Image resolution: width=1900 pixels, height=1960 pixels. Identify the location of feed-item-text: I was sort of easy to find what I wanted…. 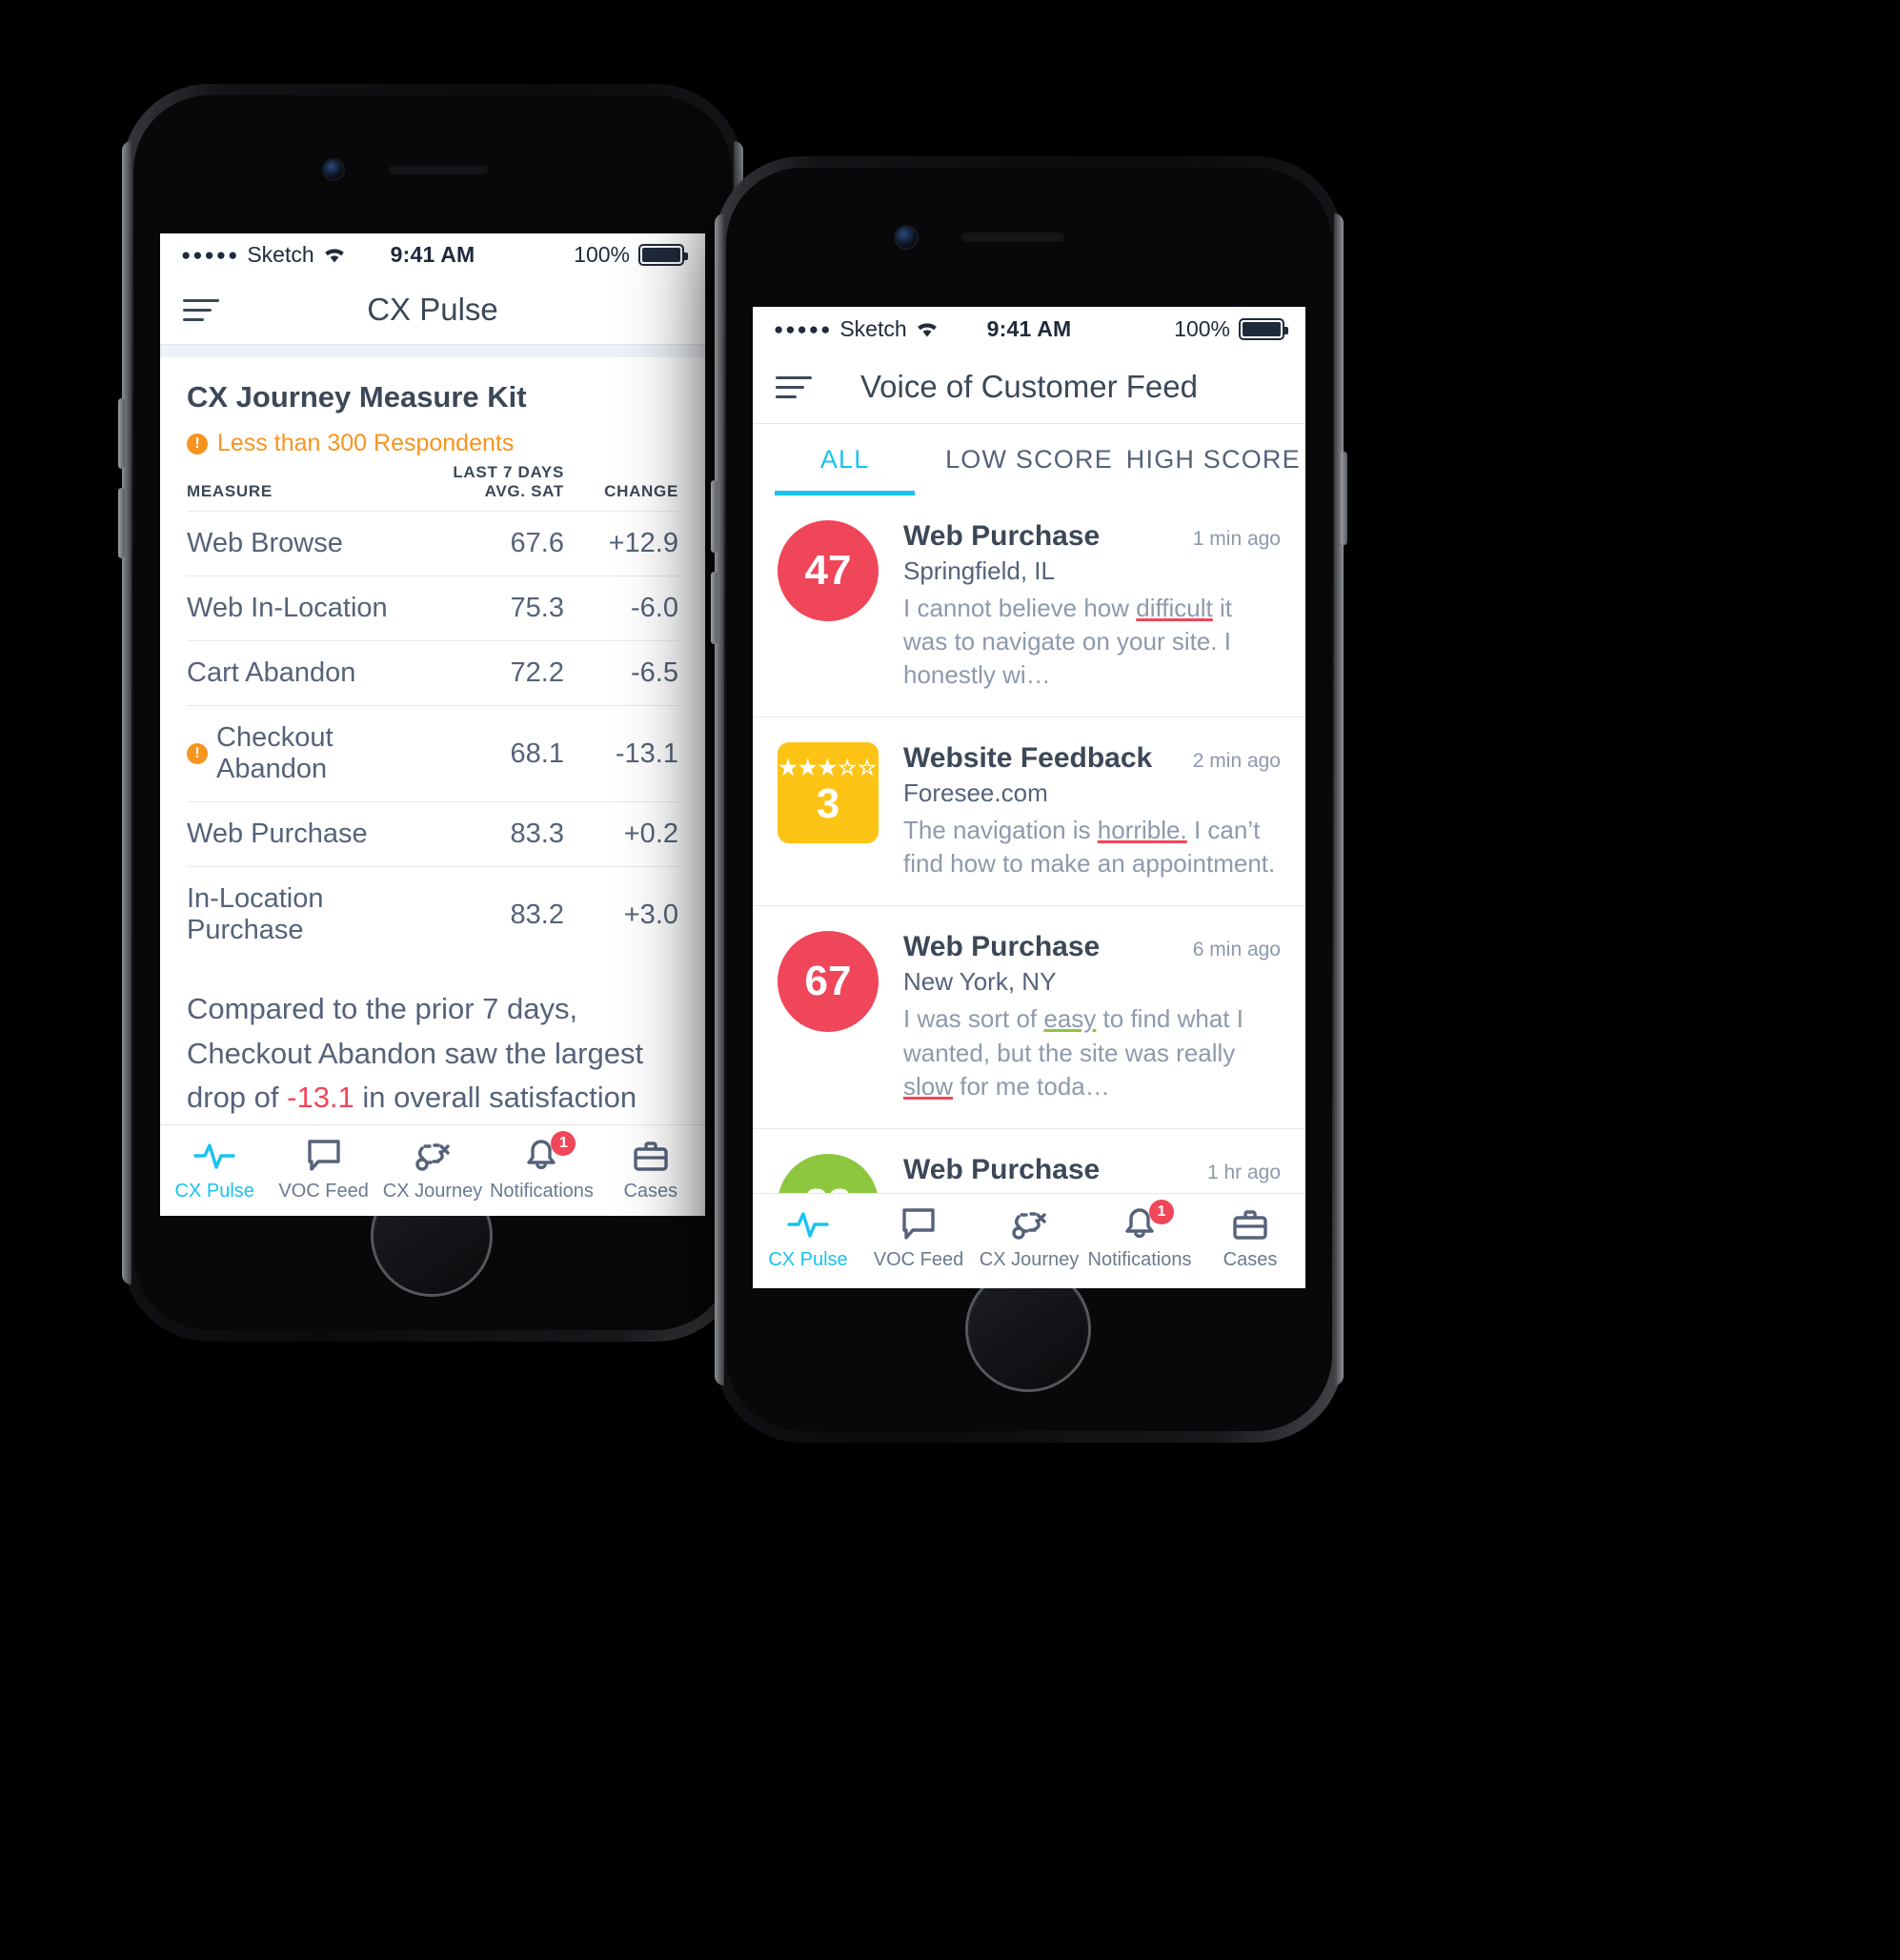
(1092, 1052).